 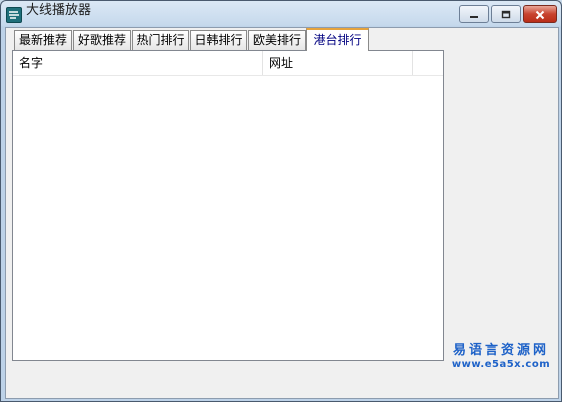 I want to click on close-icon, so click(x=540, y=14).